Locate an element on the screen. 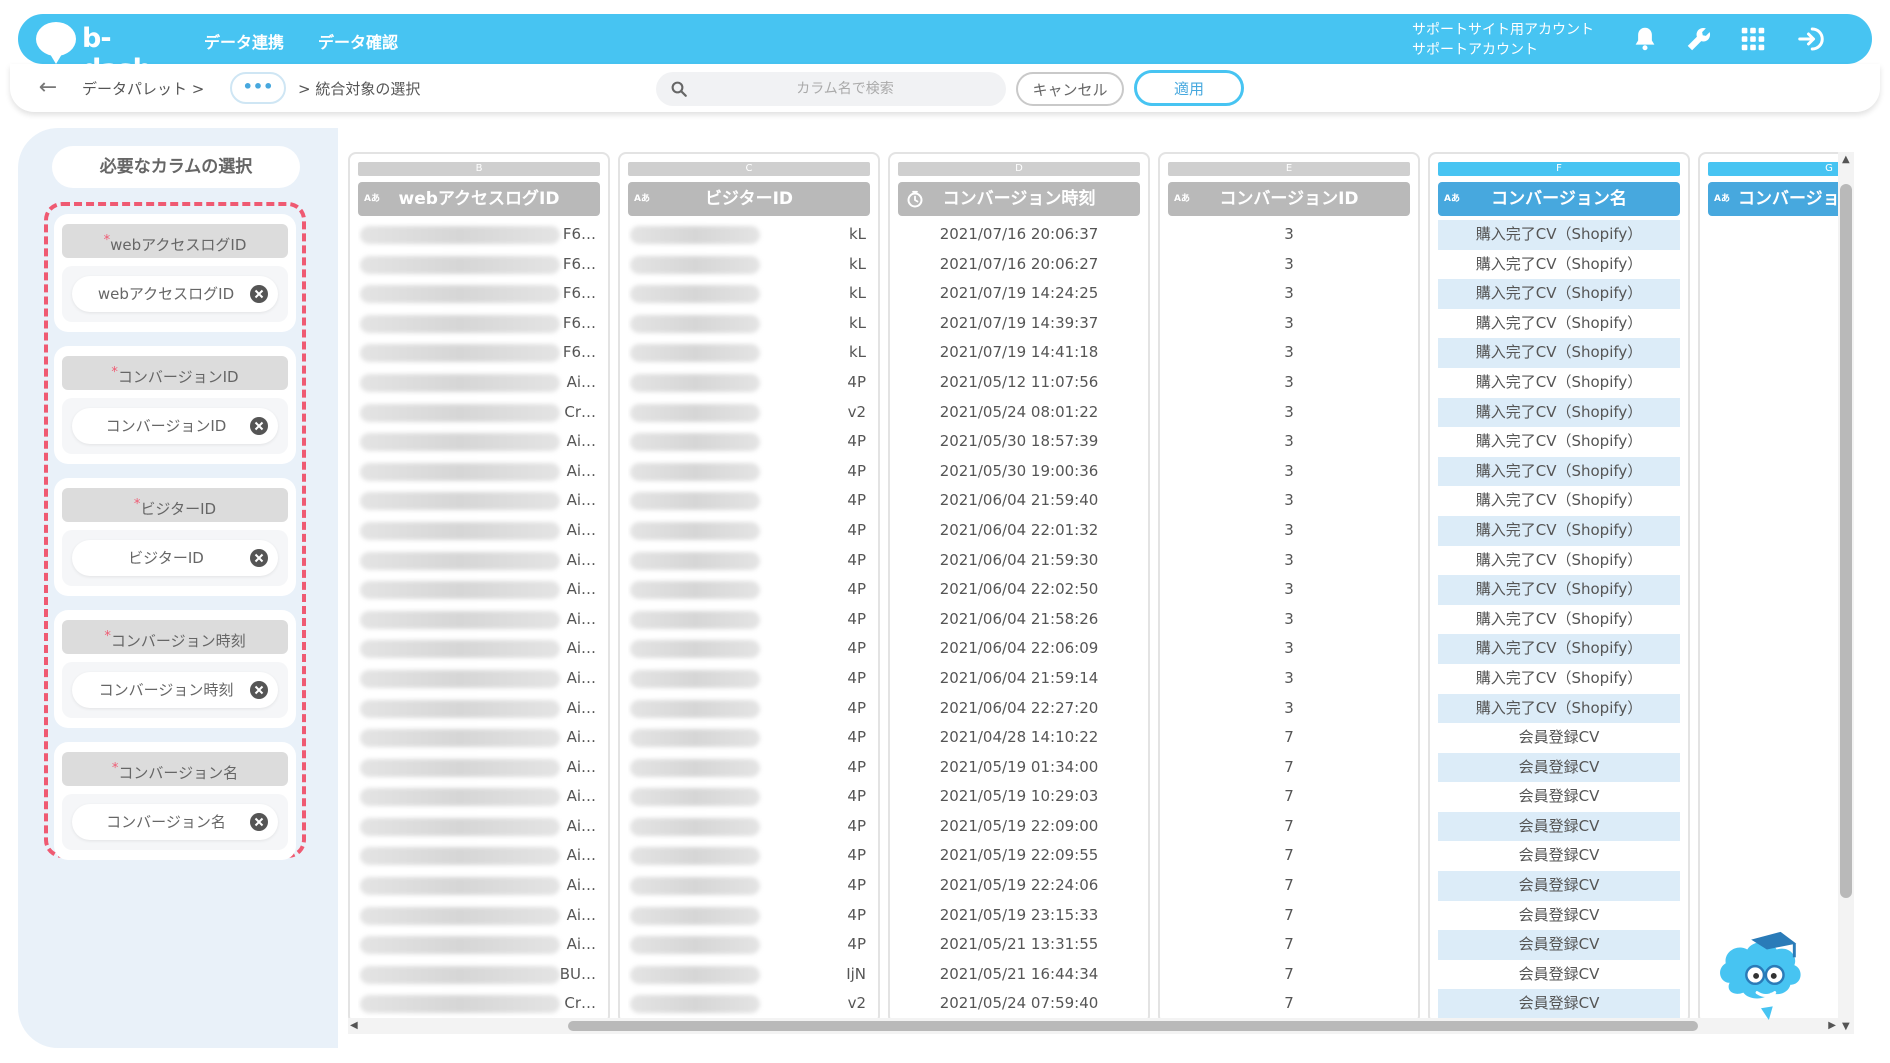 This screenshot has width=1890, height=1063. column-chip: コンバージョンID is located at coordinates (175, 426).